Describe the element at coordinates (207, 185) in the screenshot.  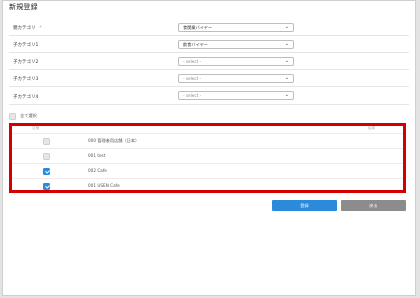
I see `table-row: 001 USEN Cafe` at that location.